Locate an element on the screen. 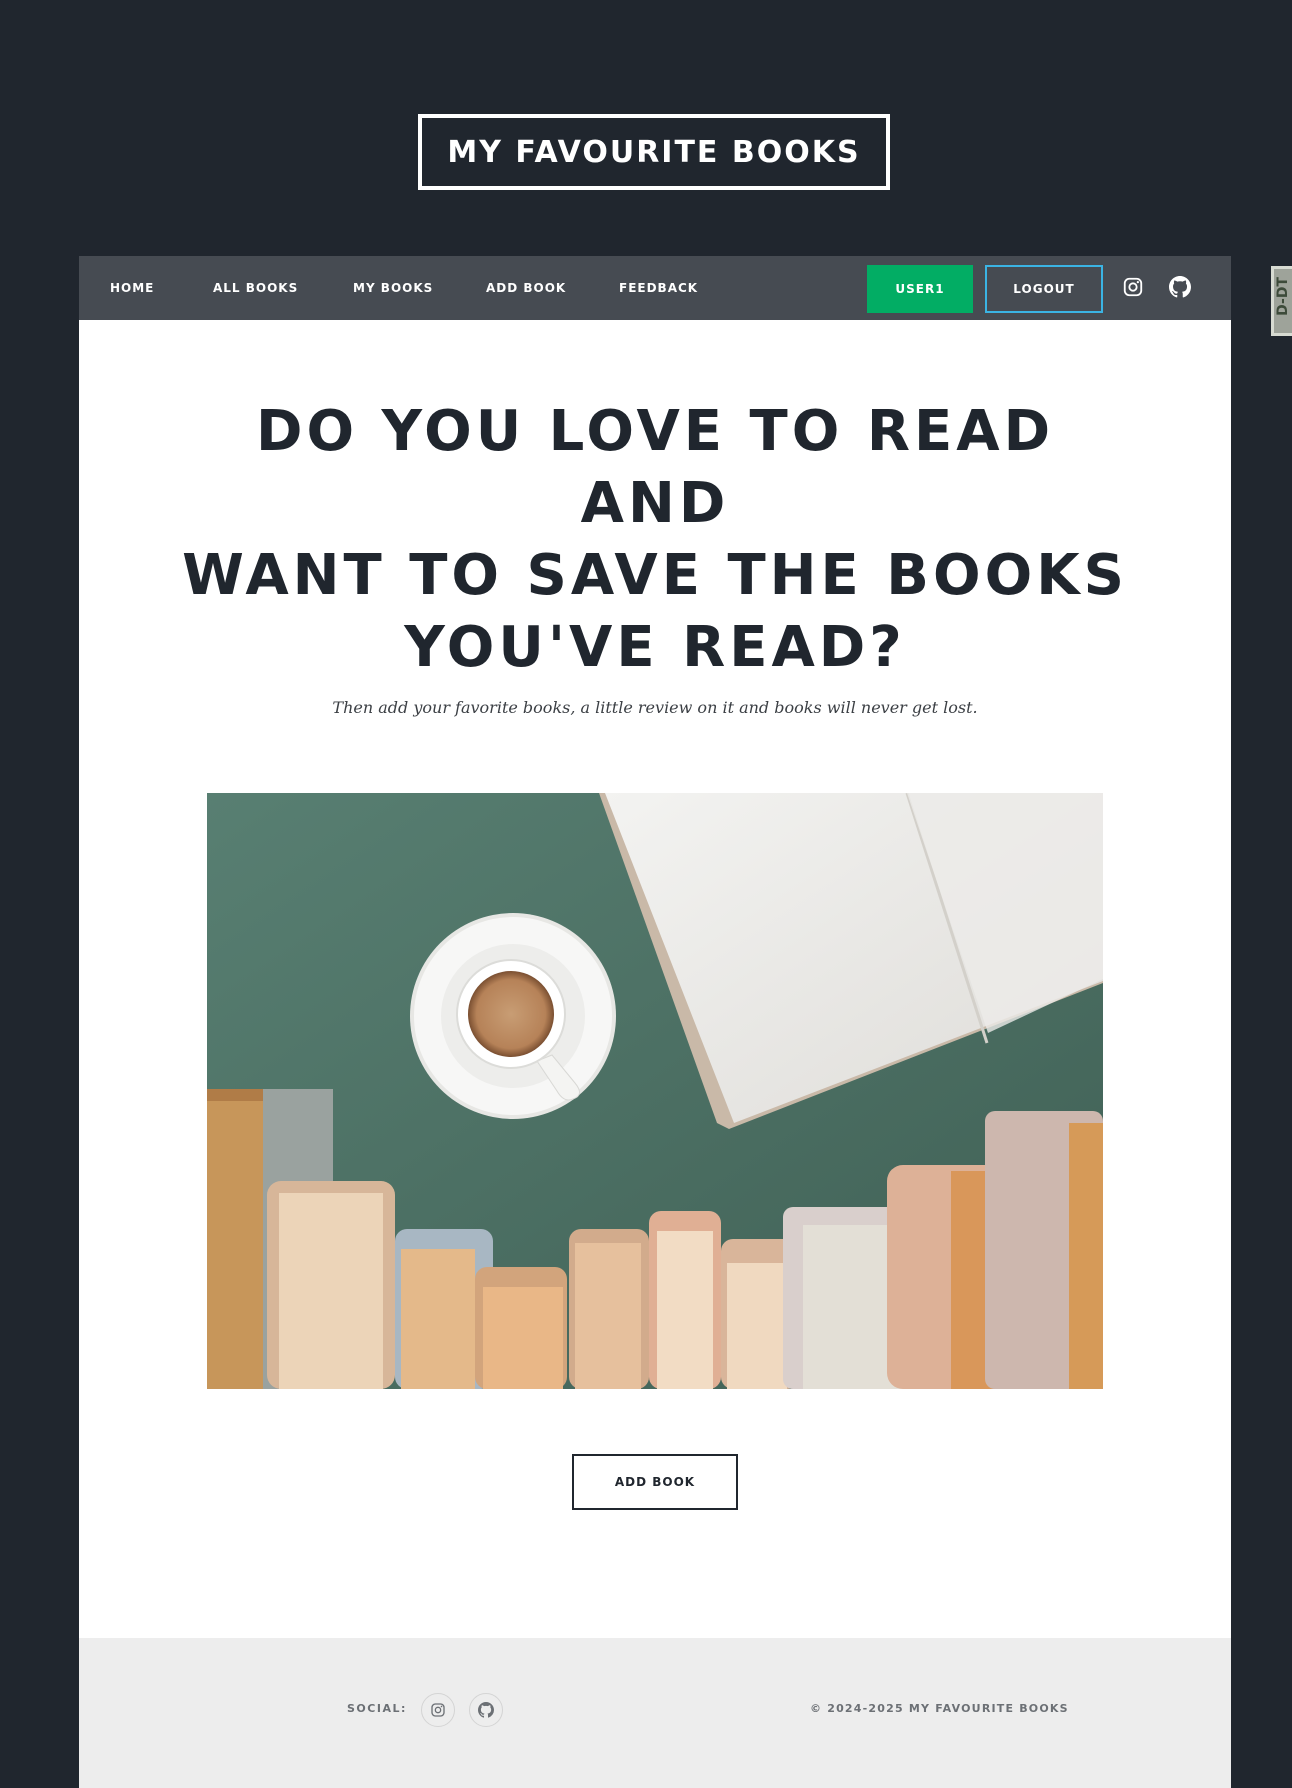 This screenshot has height=1788, width=1292. footer-instagram-button is located at coordinates (438, 1710).